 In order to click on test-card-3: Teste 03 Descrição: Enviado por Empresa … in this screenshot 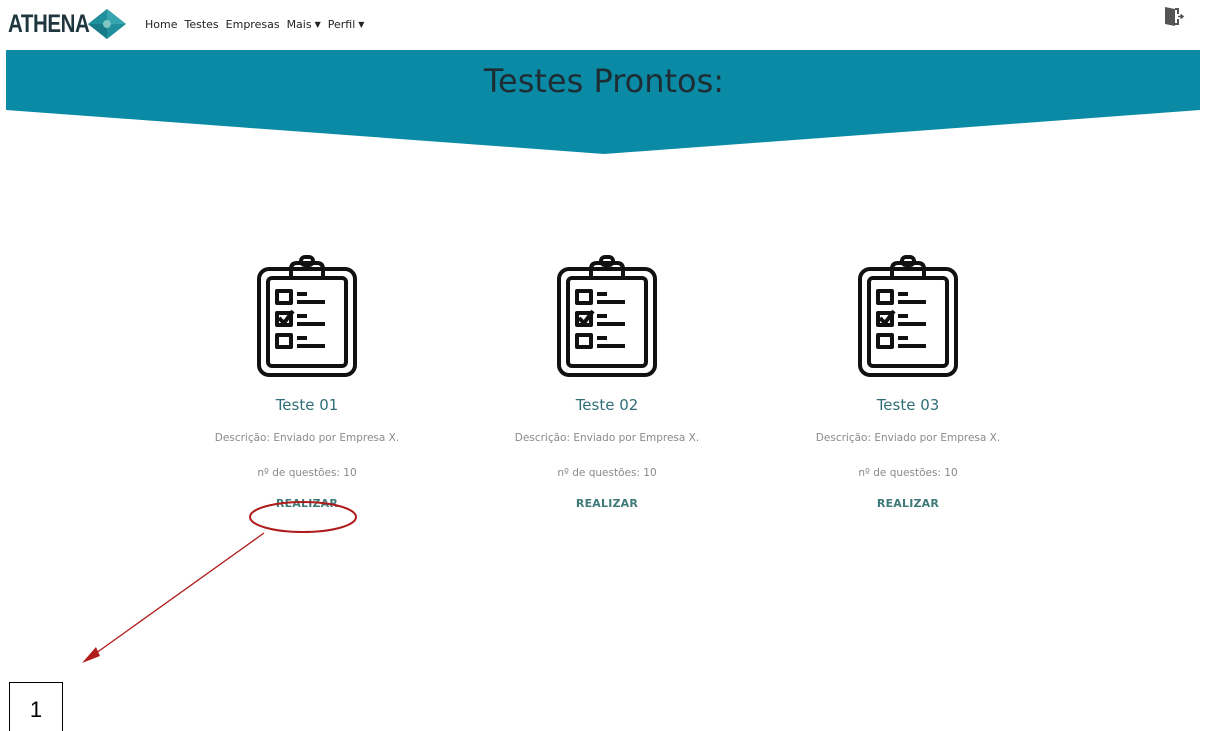, I will do `click(908, 383)`.